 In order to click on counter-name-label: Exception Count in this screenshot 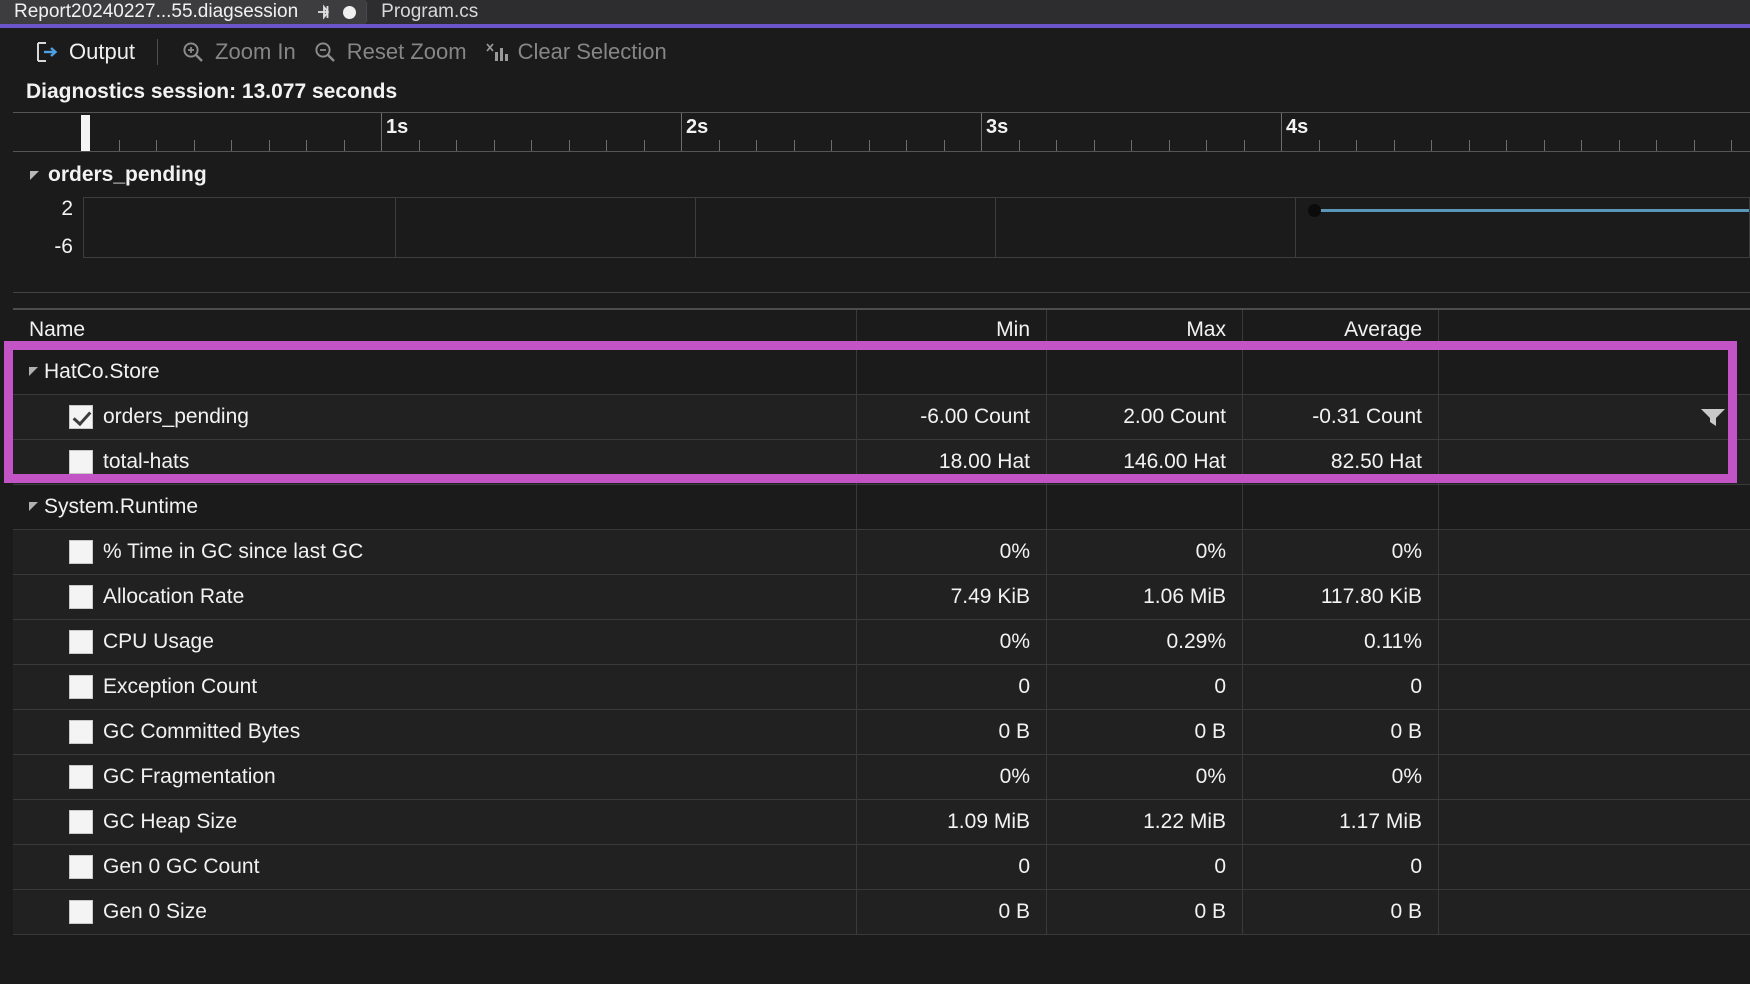, I will do `click(180, 686)`.